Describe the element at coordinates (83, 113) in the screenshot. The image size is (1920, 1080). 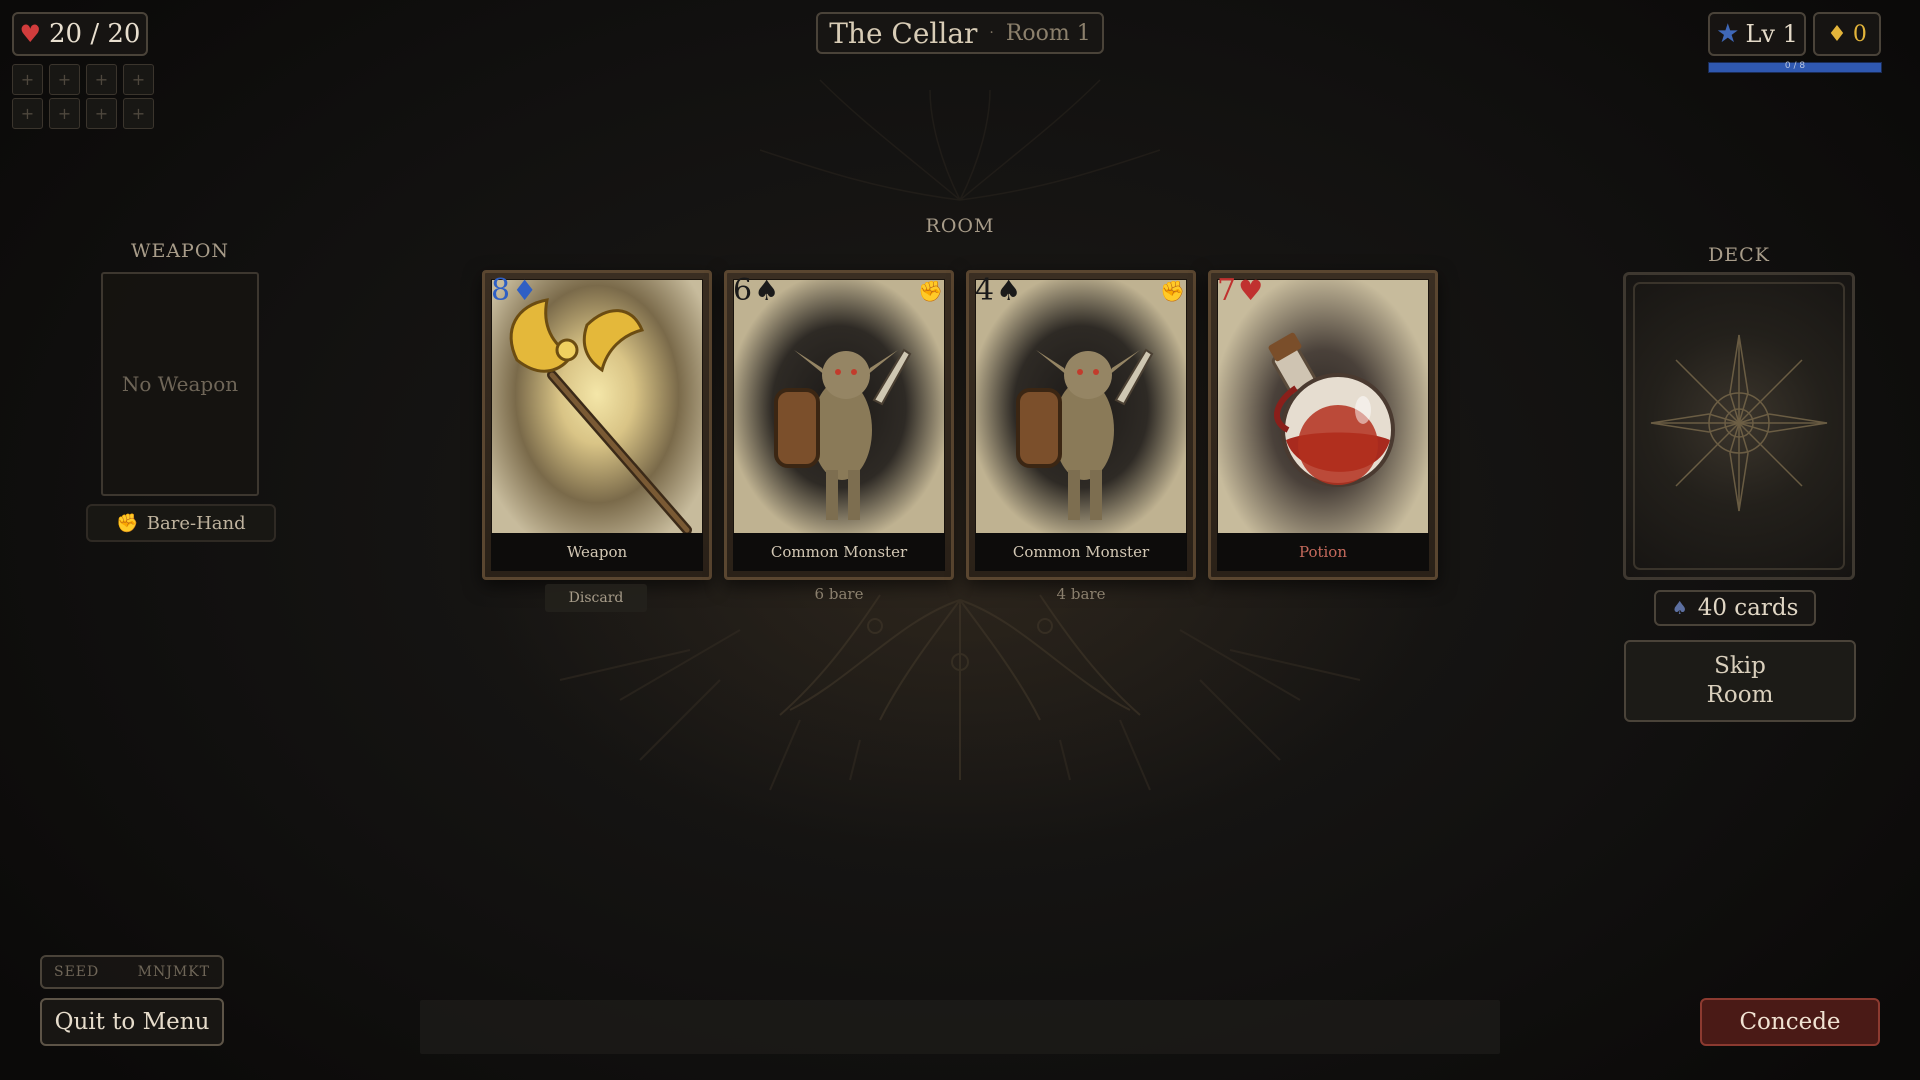
I see `buff-slots-row-2: + + + +` at that location.